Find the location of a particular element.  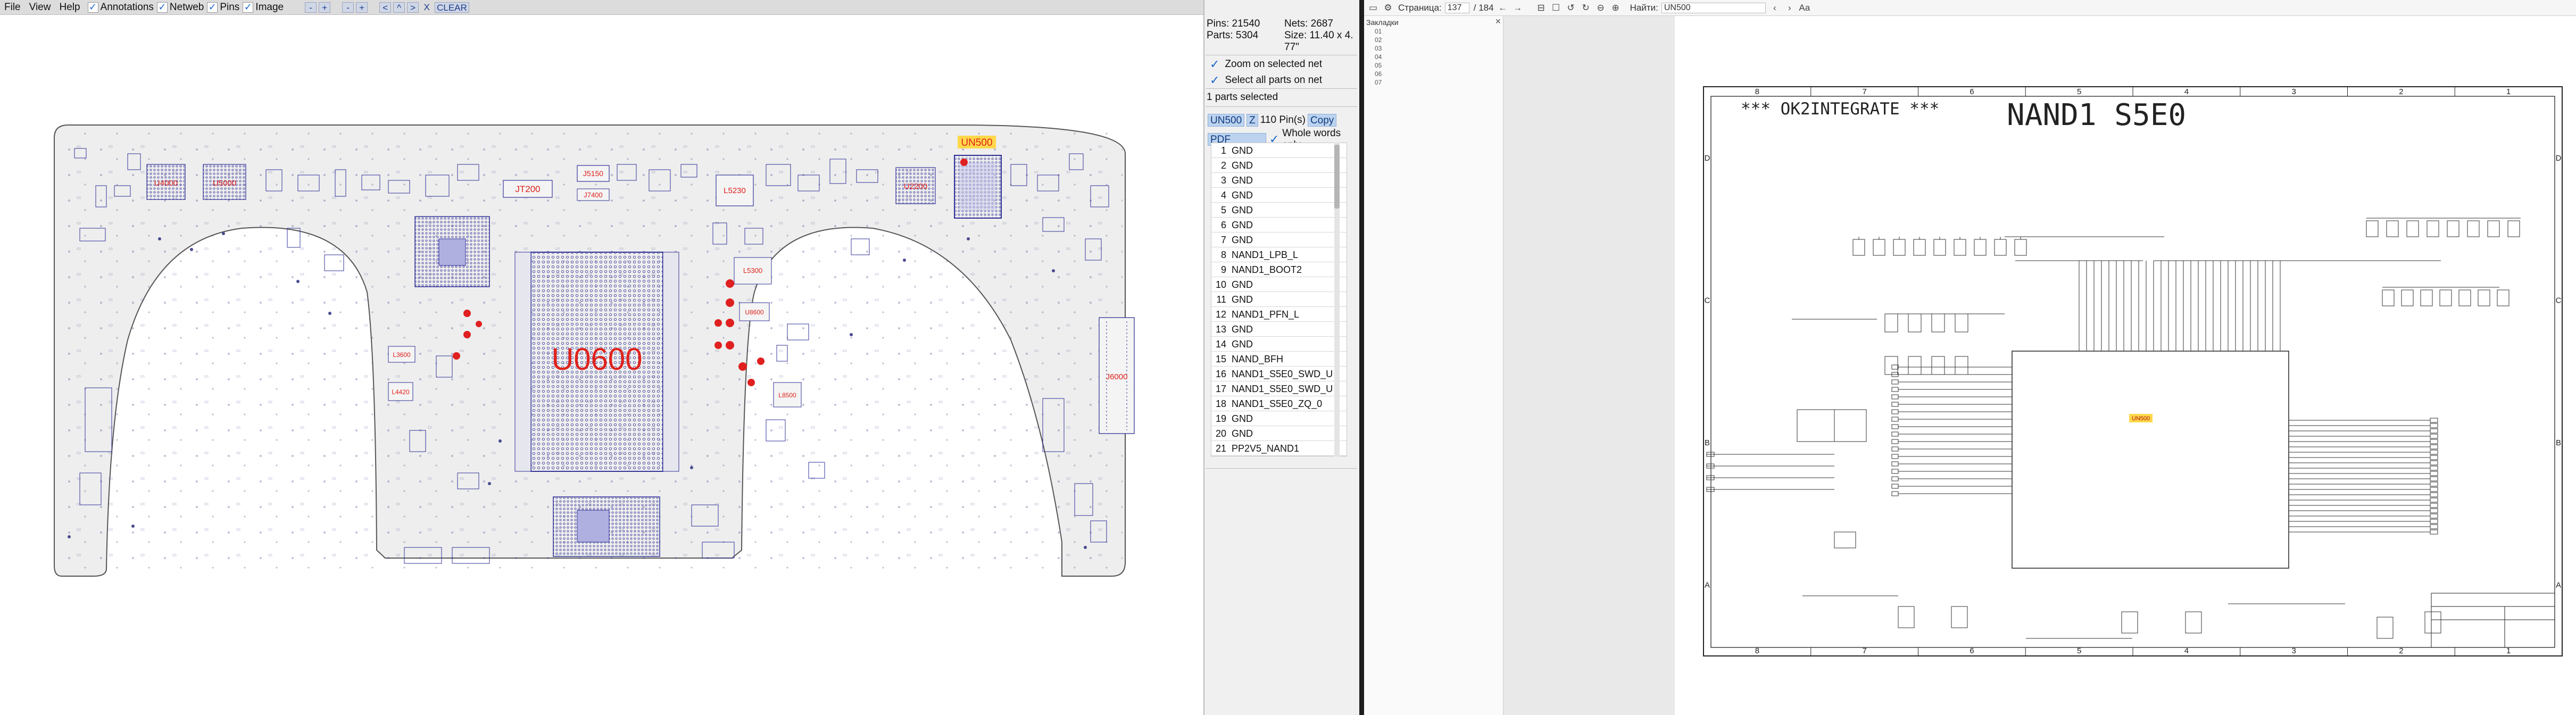

pin-row: 3 GND is located at coordinates (1279, 180).